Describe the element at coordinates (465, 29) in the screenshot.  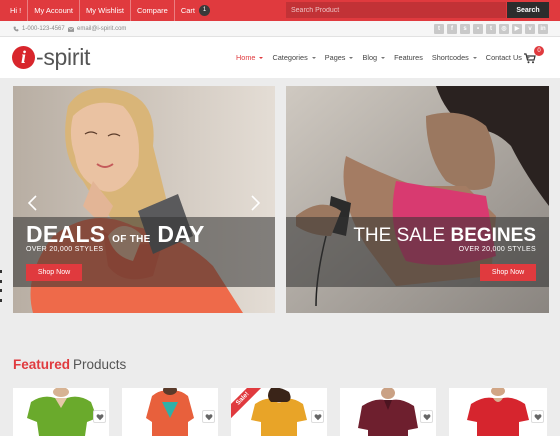
I see `skype-icon: s` at that location.